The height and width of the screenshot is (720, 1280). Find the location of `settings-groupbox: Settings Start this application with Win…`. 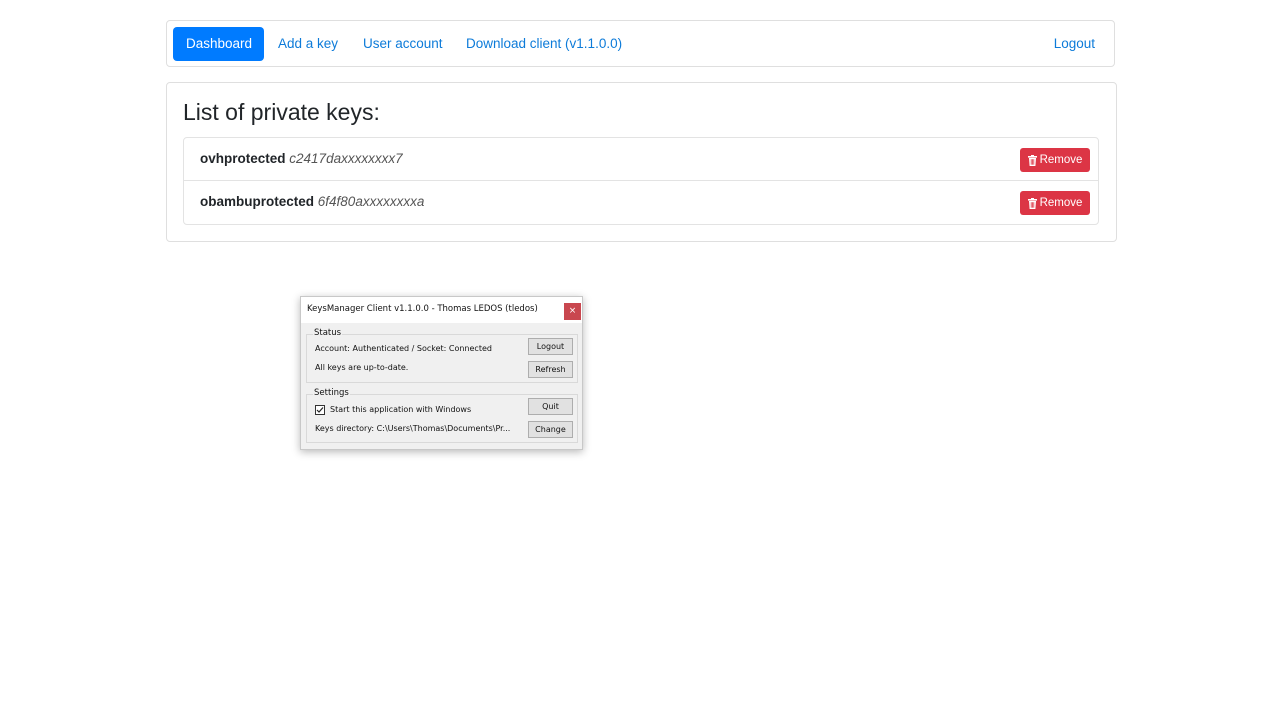

settings-groupbox: Settings Start this application with Win… is located at coordinates (442, 415).